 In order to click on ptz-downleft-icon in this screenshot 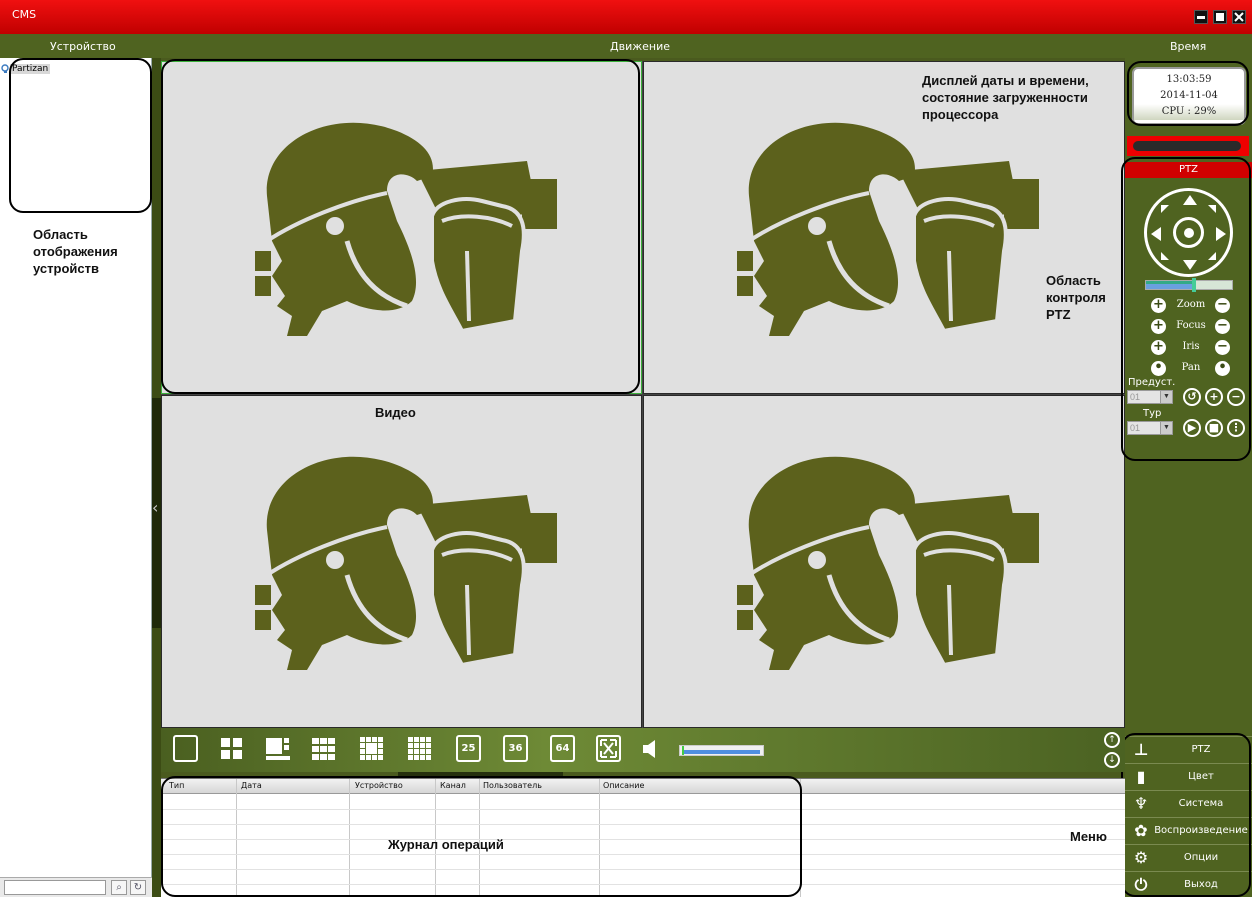, I will do `click(1165, 256)`.